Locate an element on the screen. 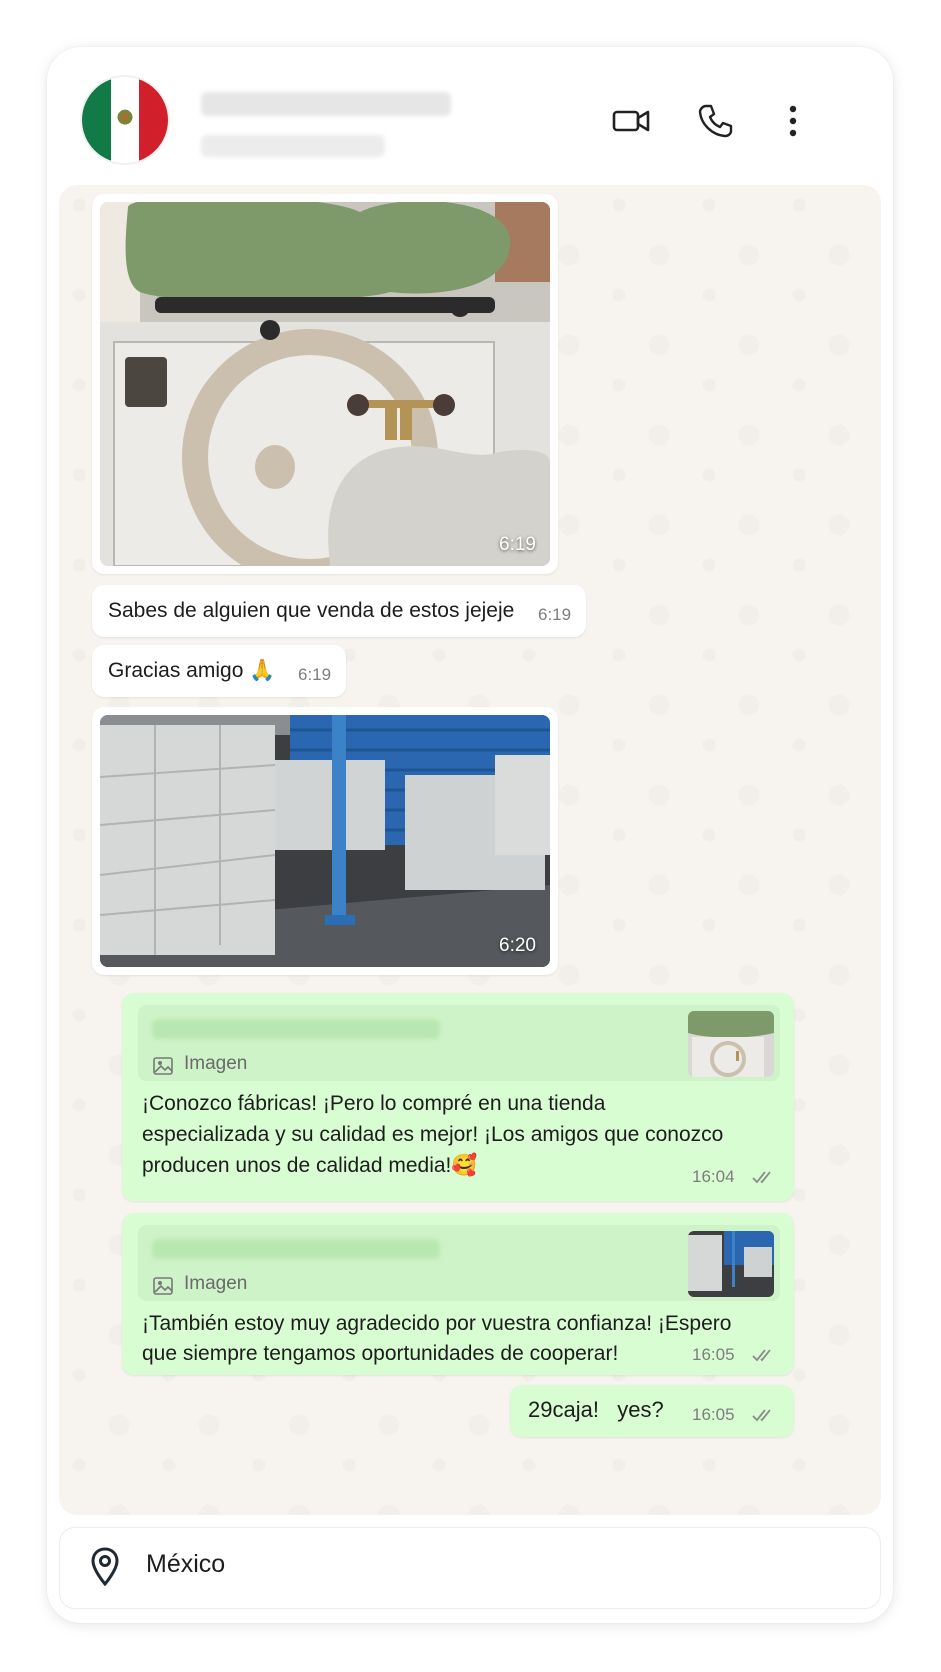  phone-call-icon is located at coordinates (715, 121).